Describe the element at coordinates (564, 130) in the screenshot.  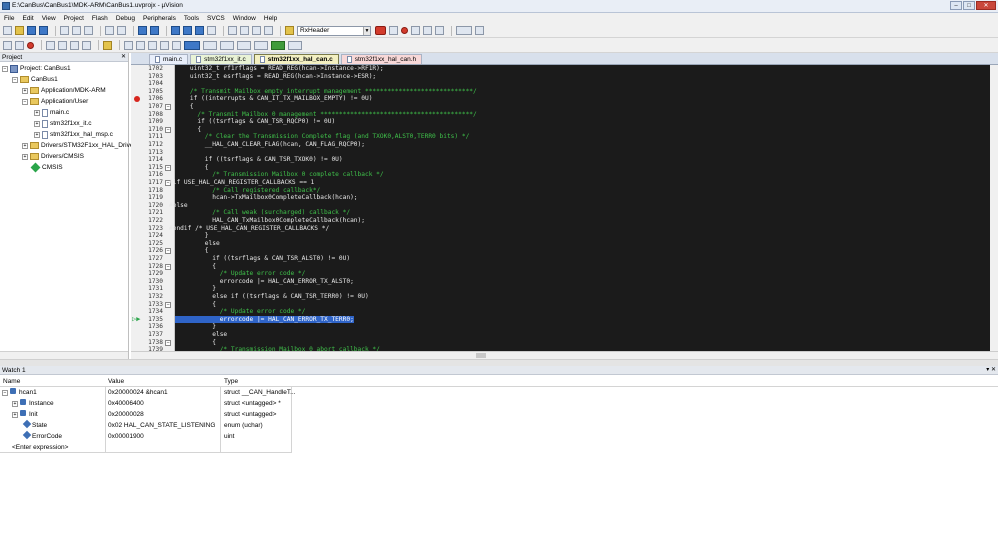
I see `code-line: 1710− {` at that location.